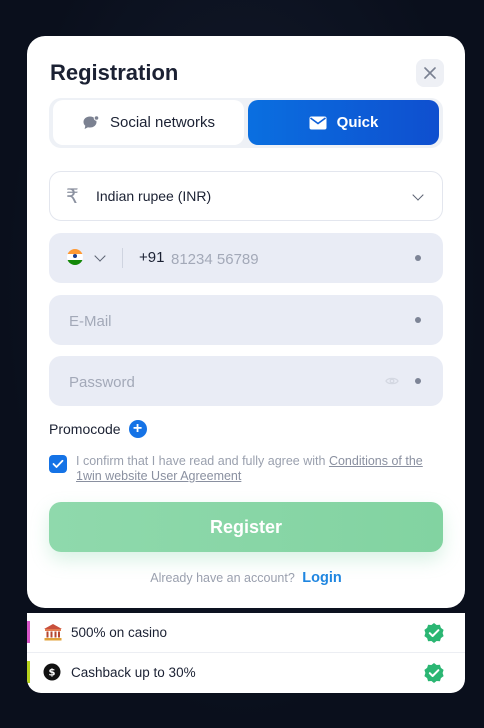 Image resolution: width=484 pixels, height=728 pixels. Describe the element at coordinates (222, 578) in the screenshot. I see `login-prompt: Already have an account?` at that location.